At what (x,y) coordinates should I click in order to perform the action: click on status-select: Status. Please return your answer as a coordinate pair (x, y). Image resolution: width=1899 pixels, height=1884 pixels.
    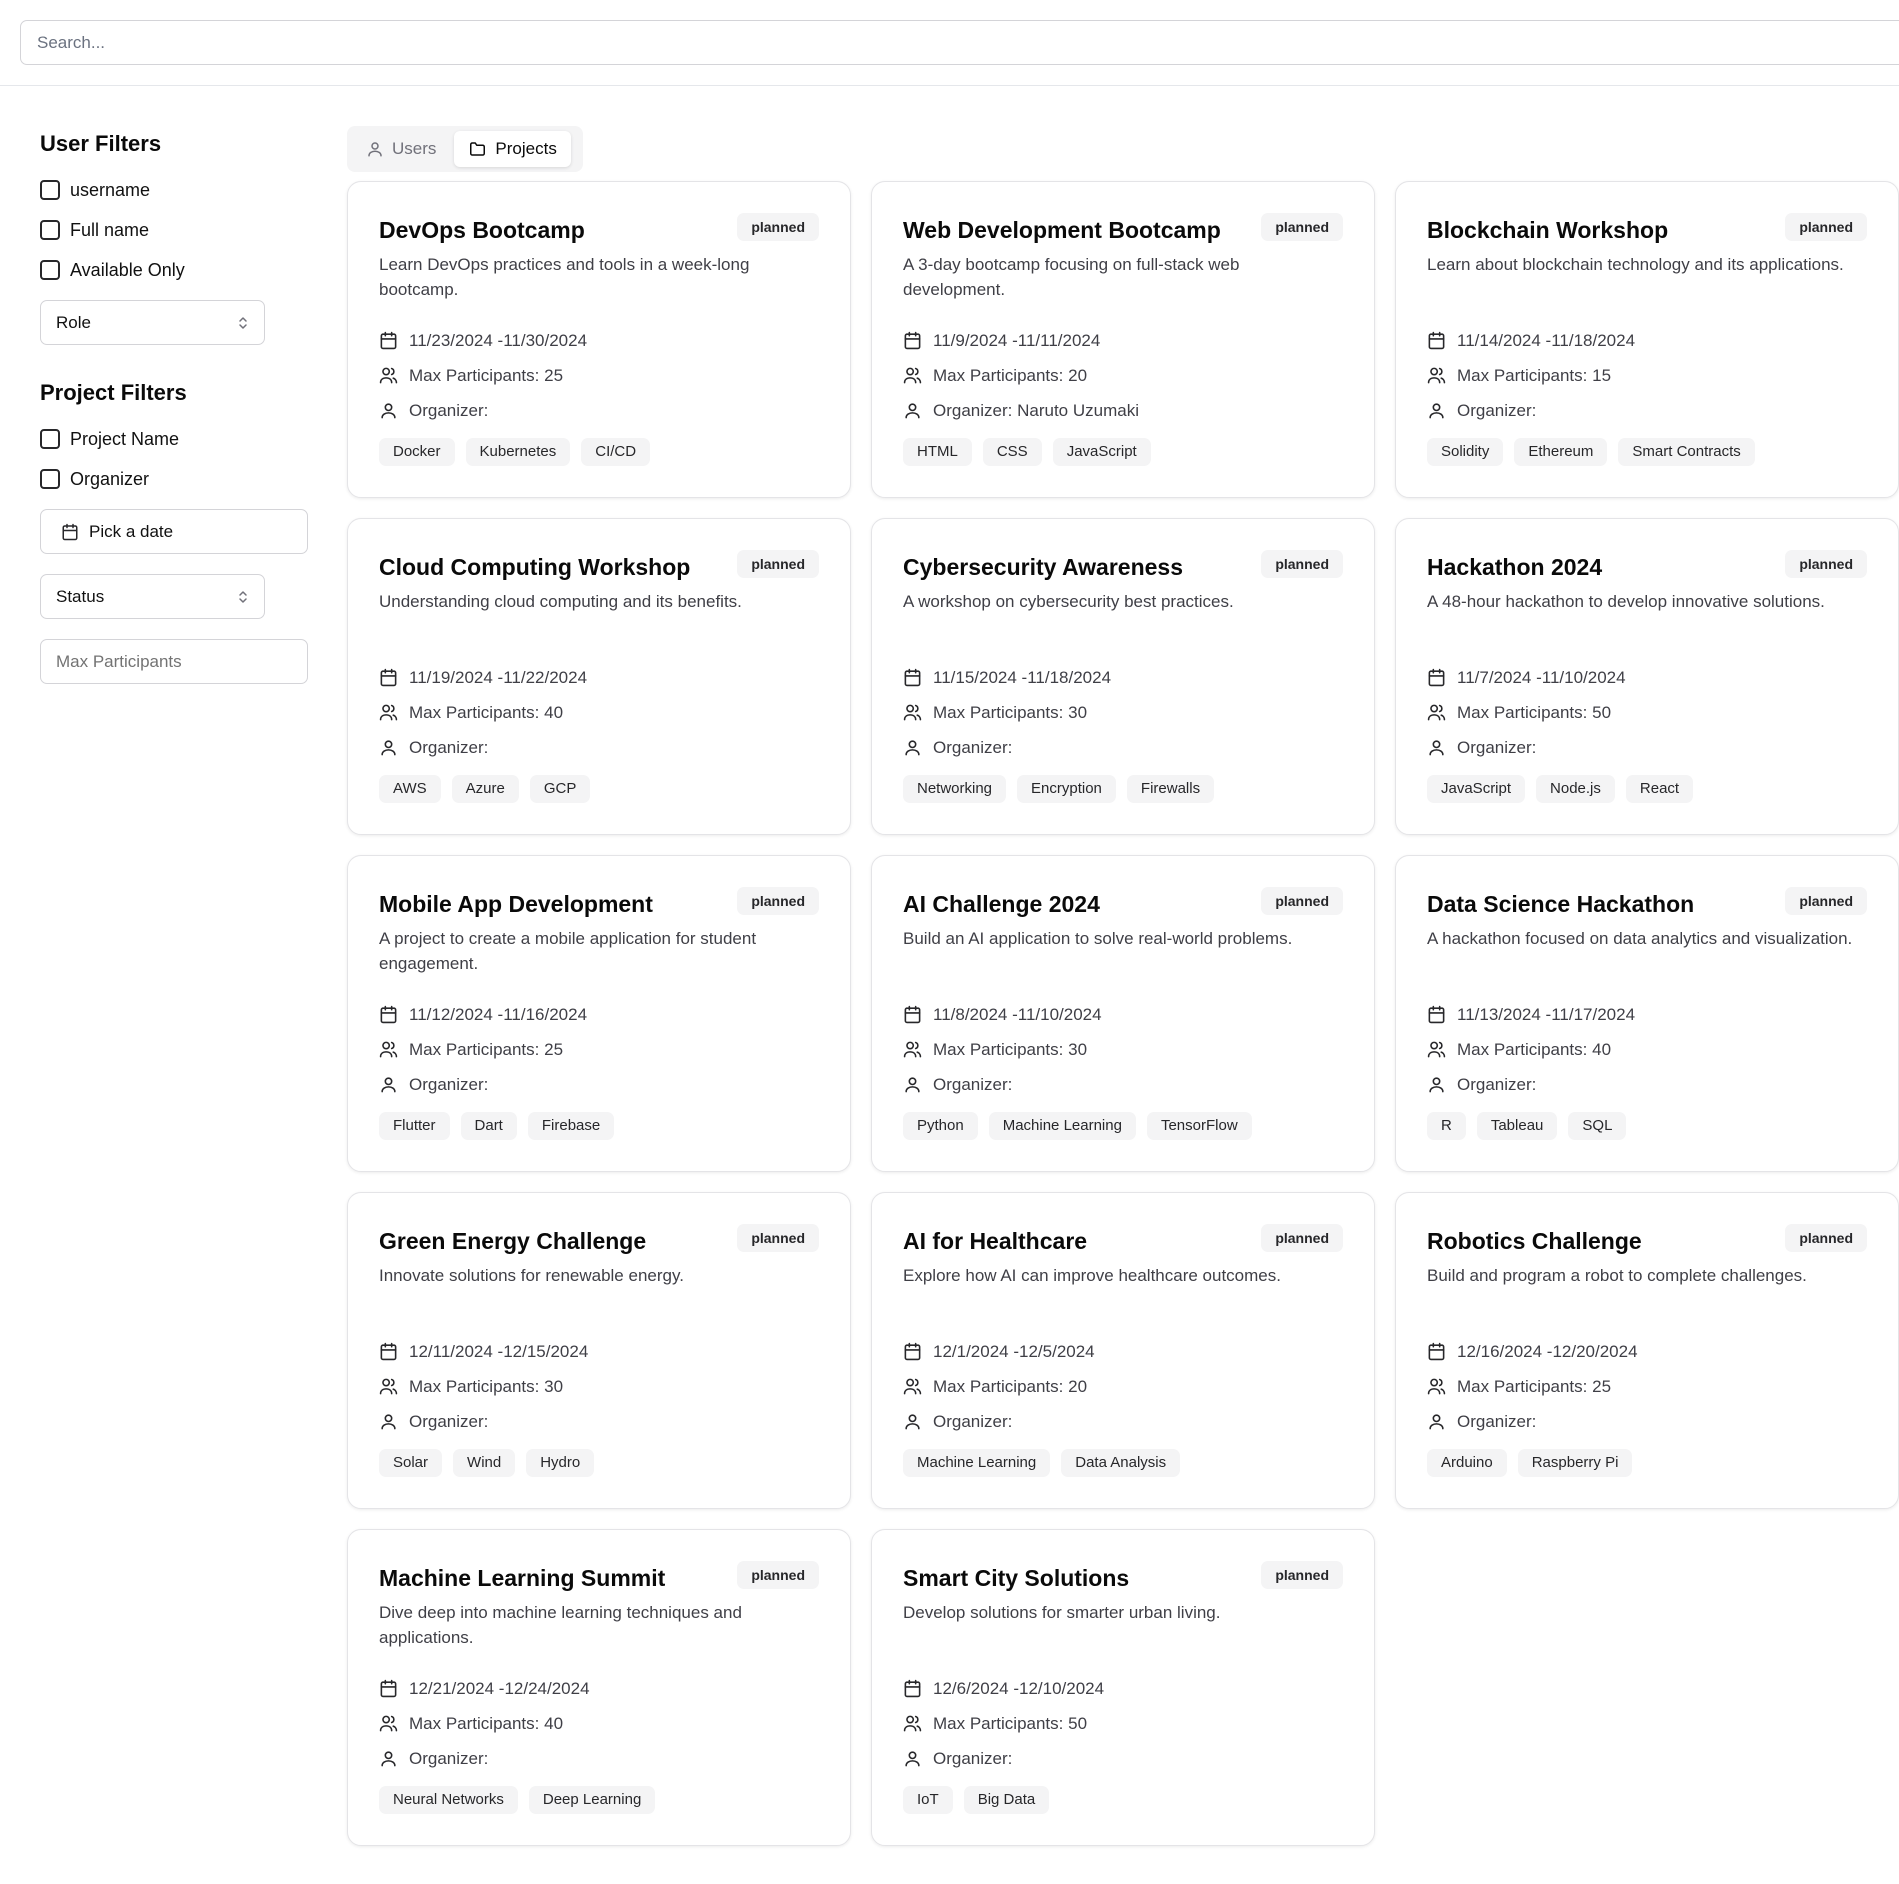
    Looking at the image, I should click on (152, 596).